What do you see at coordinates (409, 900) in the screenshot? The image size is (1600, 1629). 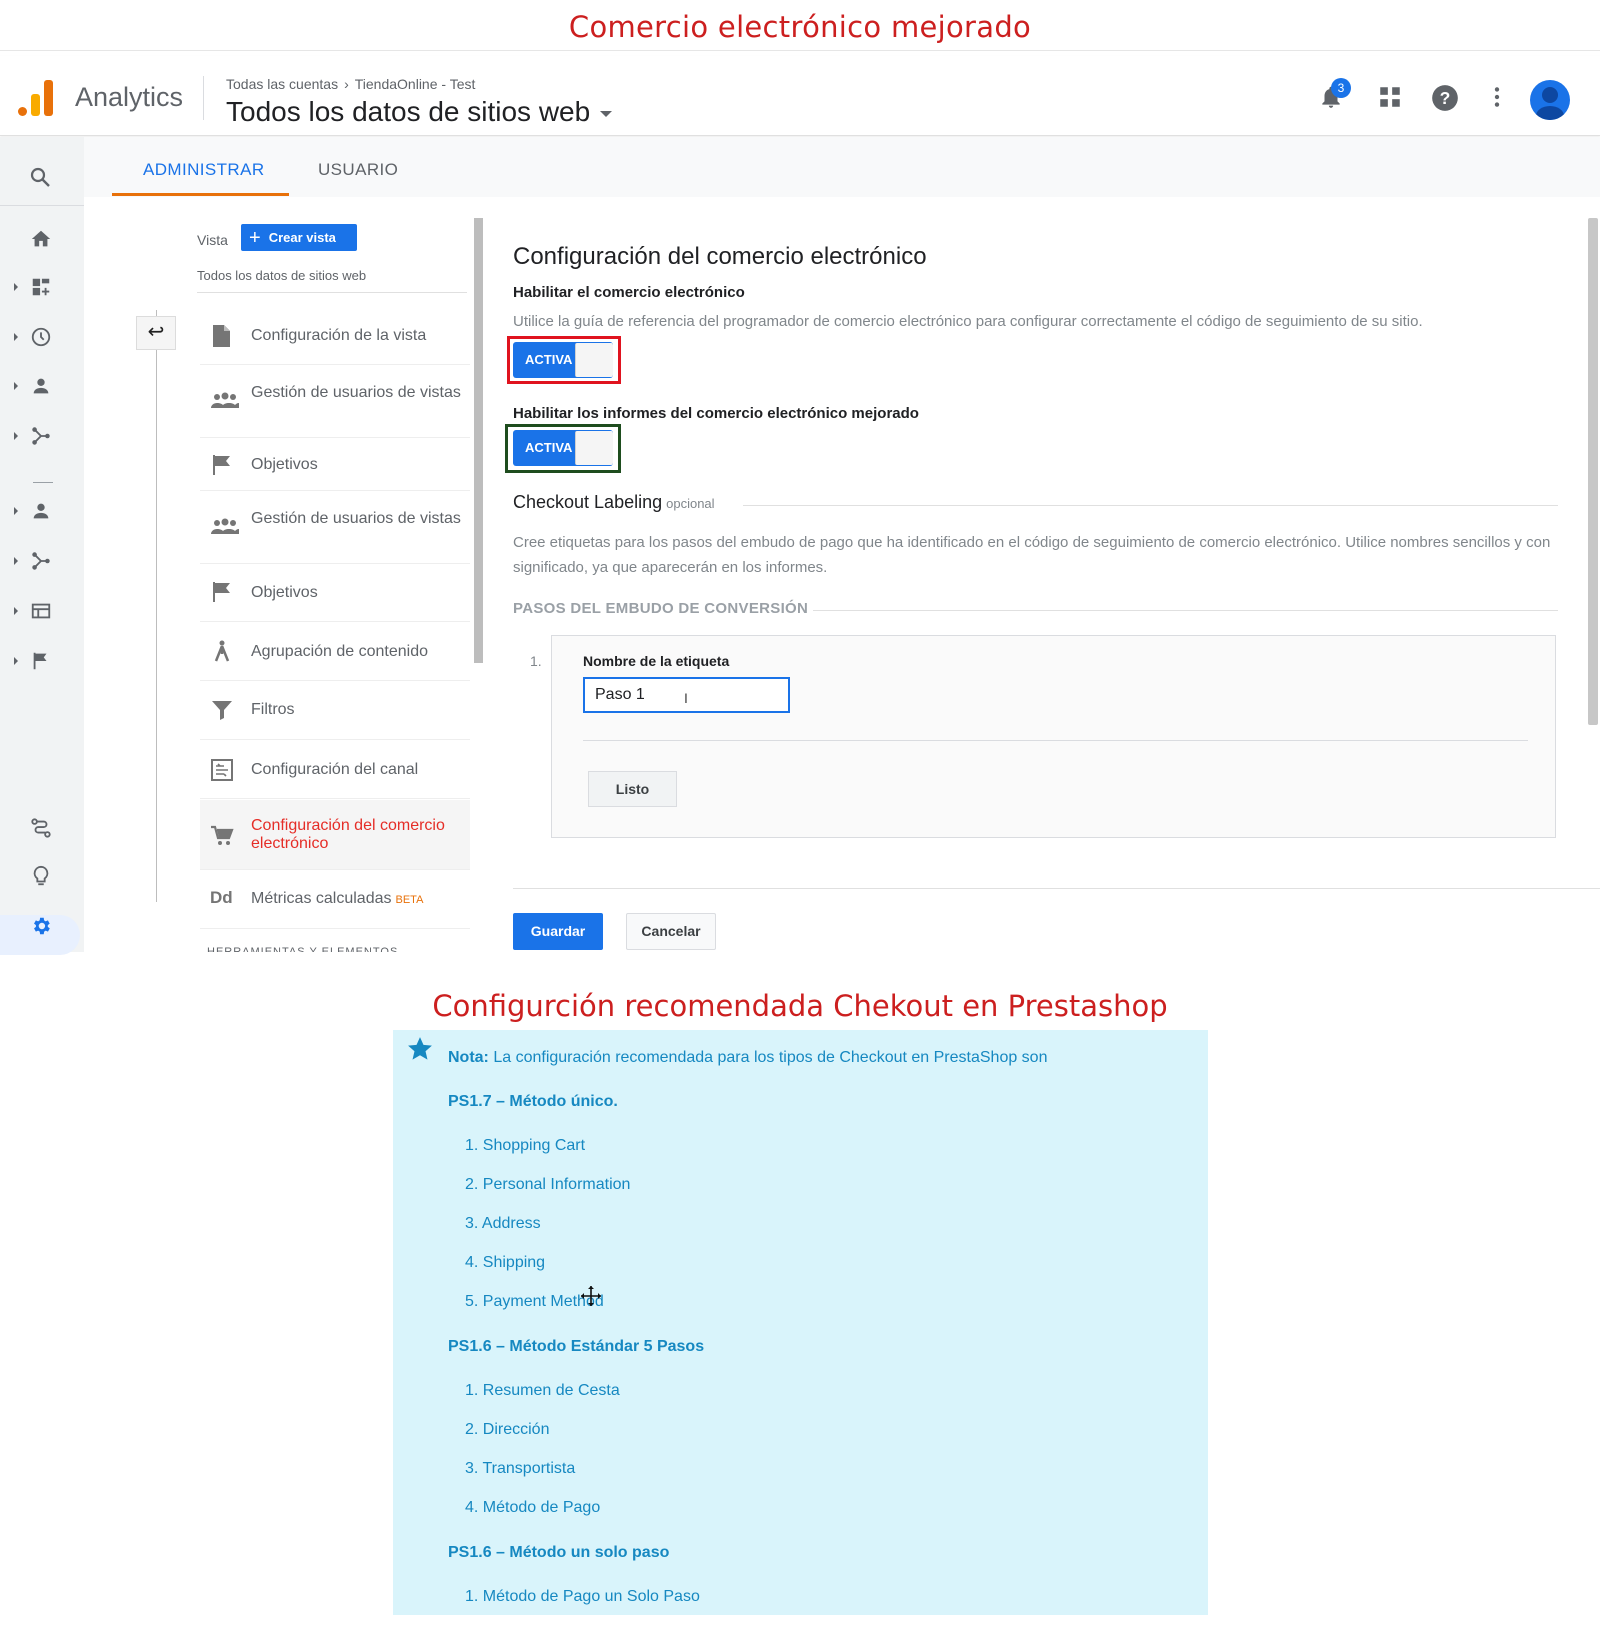 I see `beta-badge: BETA` at bounding box center [409, 900].